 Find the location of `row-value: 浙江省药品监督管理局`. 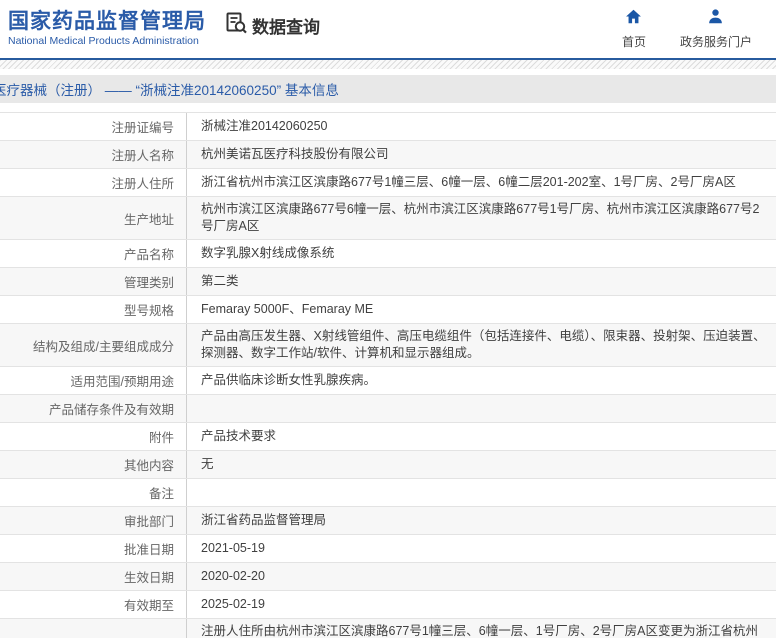

row-value: 浙江省药品监督管理局 is located at coordinates (264, 520).